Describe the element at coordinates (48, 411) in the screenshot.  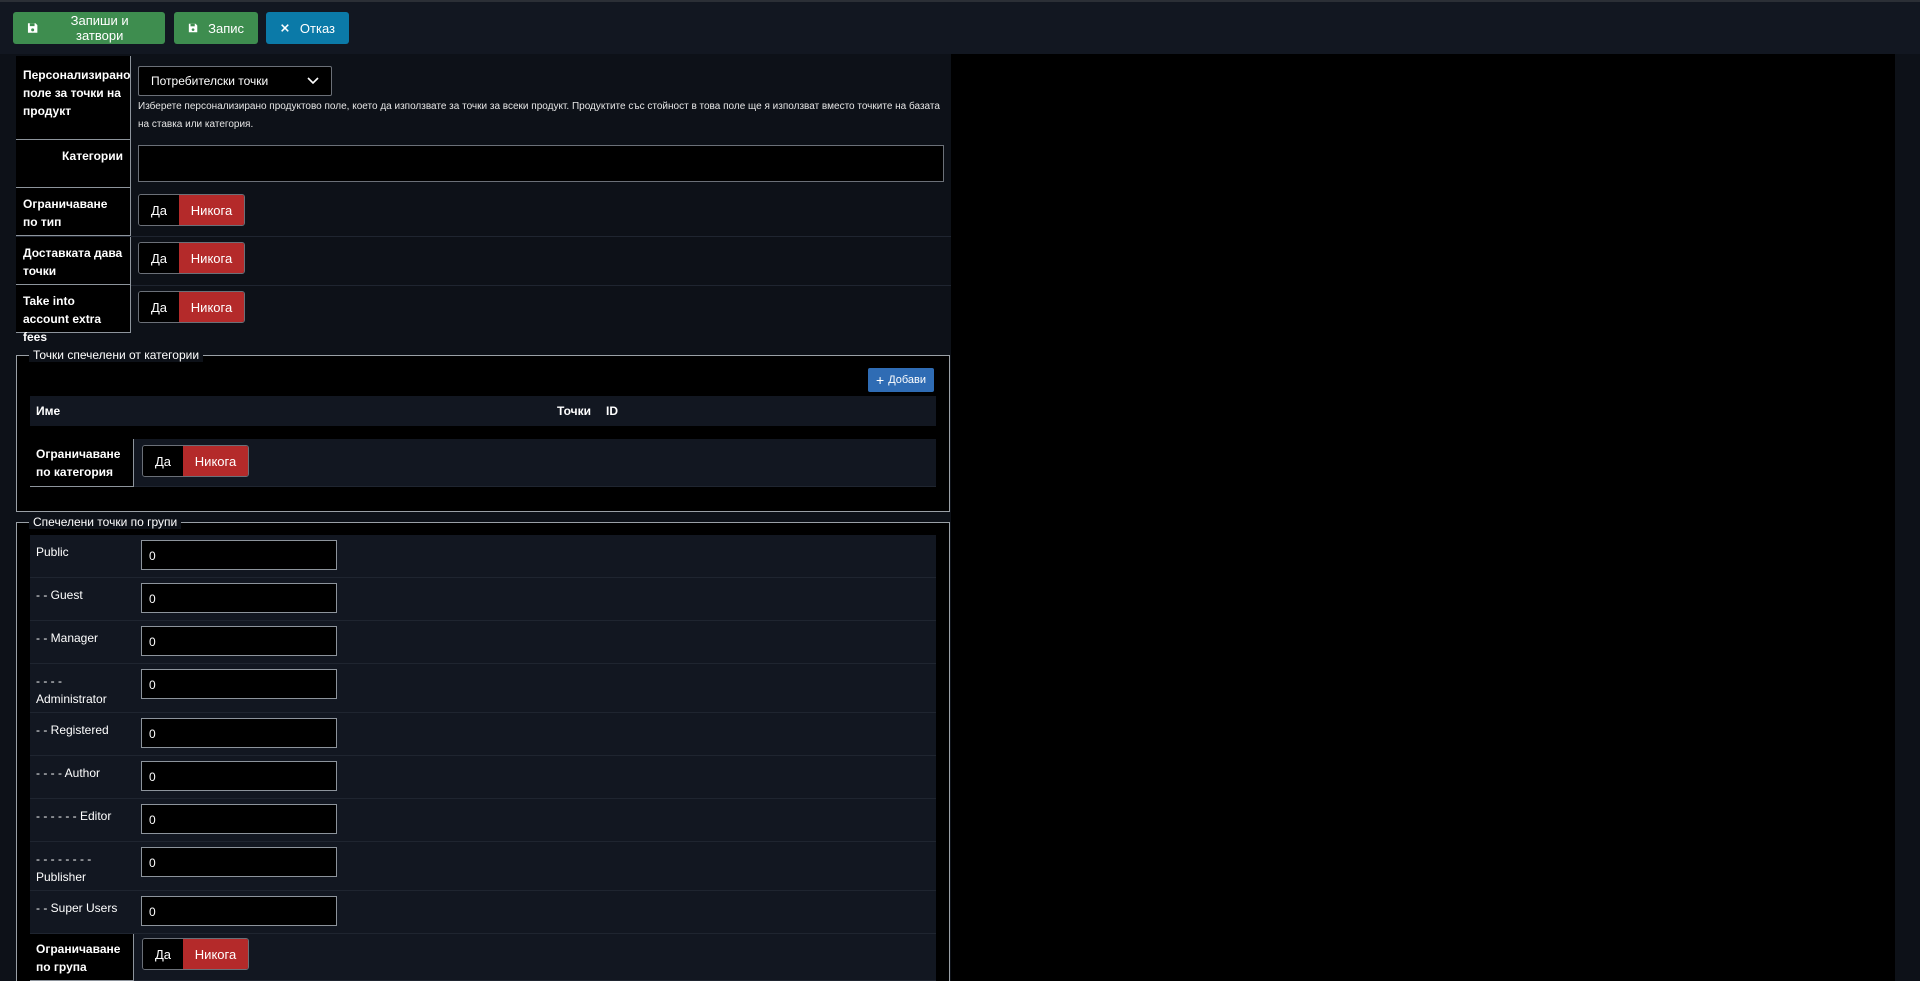
I see `column-name: Име` at that location.